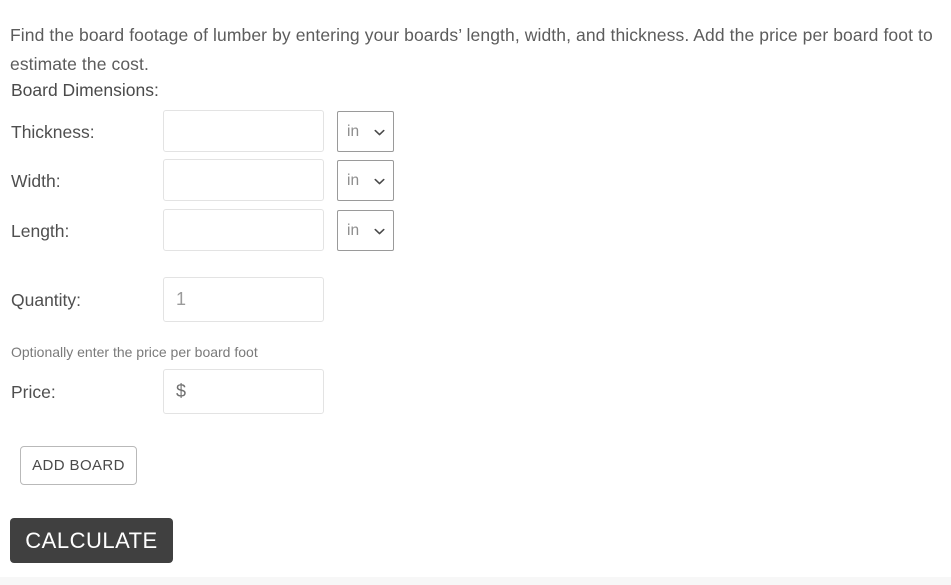 The width and height of the screenshot is (951, 585). What do you see at coordinates (365, 180) in the screenshot?
I see `width-unit-select: in` at bounding box center [365, 180].